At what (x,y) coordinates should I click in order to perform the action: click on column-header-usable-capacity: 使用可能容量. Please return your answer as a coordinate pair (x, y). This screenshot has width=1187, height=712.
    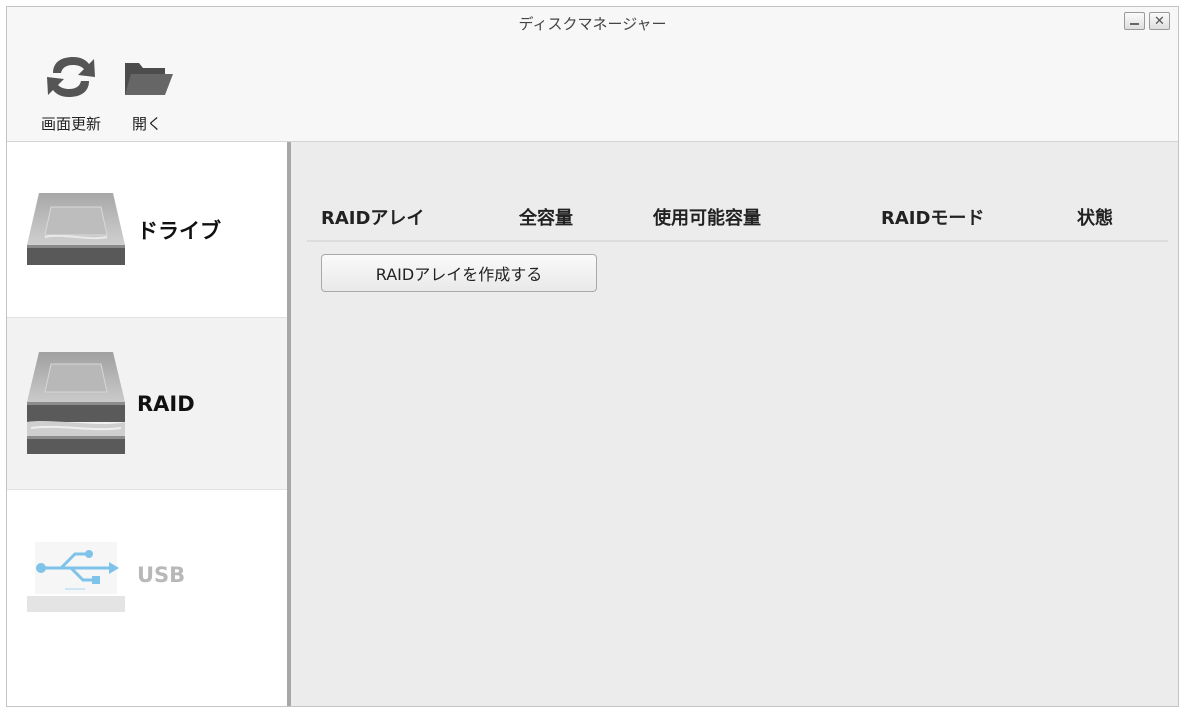
    Looking at the image, I should click on (707, 217).